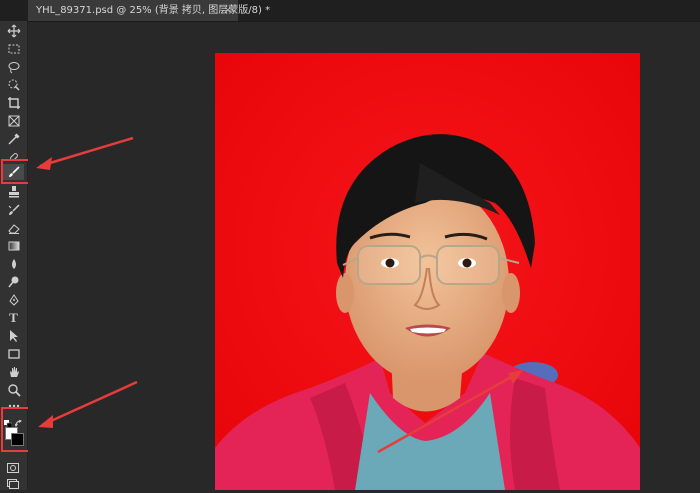 This screenshot has height=493, width=700. I want to click on blur-tool, so click(13, 264).